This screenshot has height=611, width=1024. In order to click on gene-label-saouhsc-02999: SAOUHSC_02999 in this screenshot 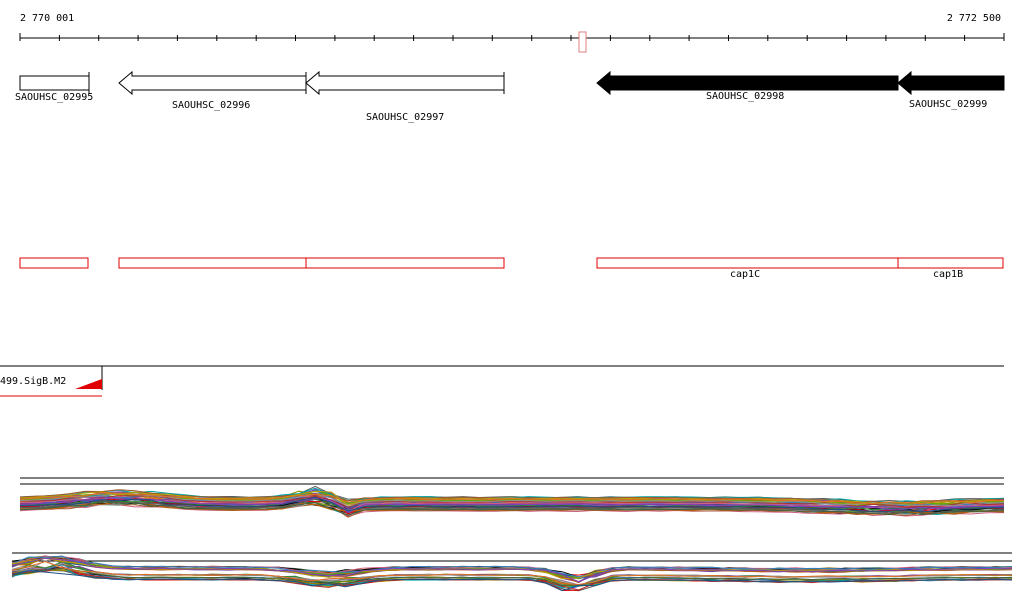, I will do `click(948, 104)`.